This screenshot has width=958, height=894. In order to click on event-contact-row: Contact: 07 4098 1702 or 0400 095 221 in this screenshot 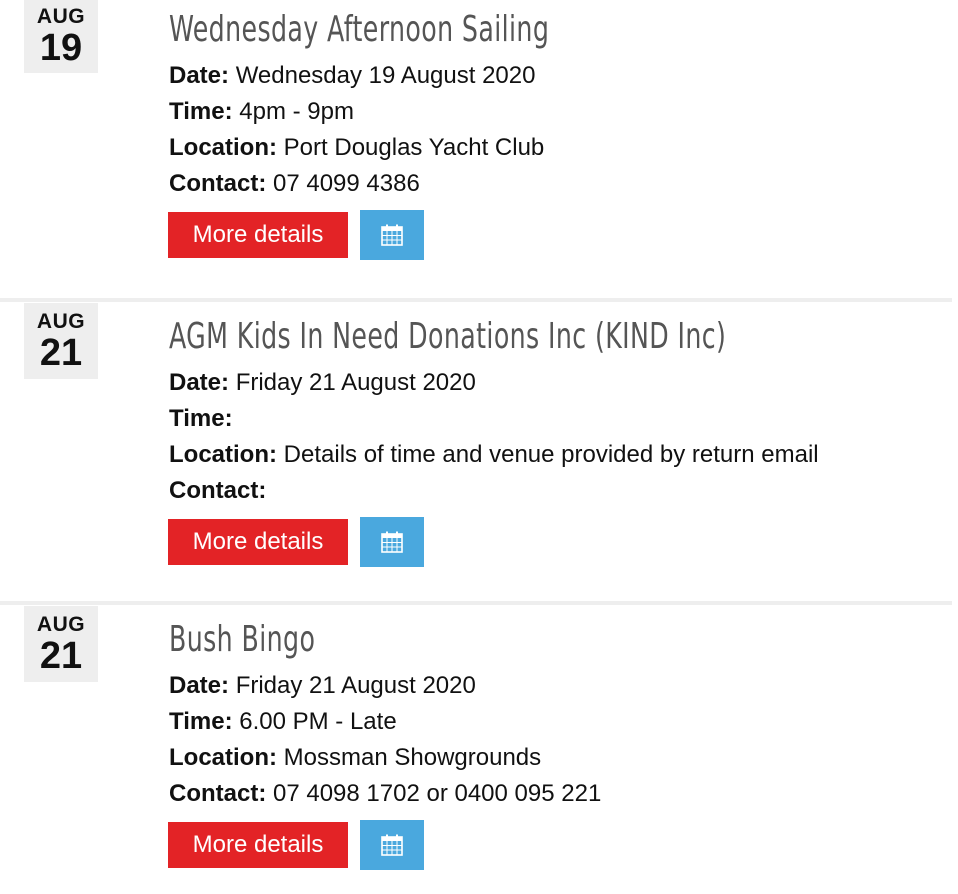, I will do `click(560, 794)`.